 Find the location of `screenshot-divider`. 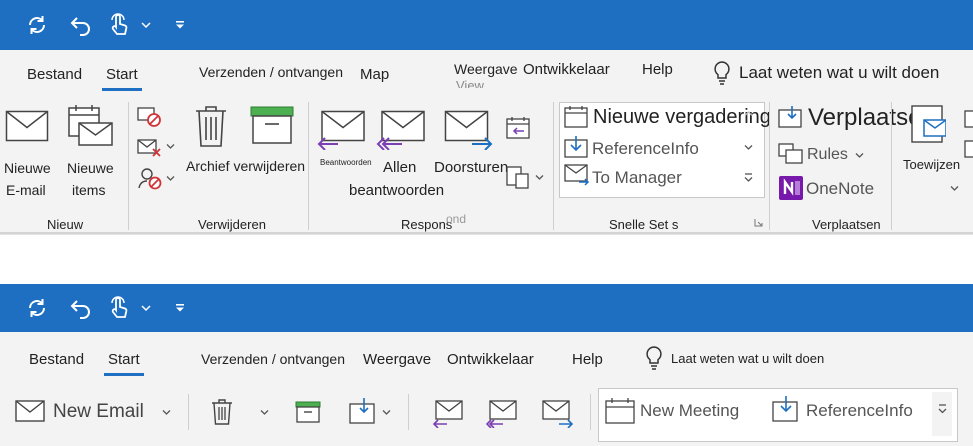

screenshot-divider is located at coordinates (486, 259).